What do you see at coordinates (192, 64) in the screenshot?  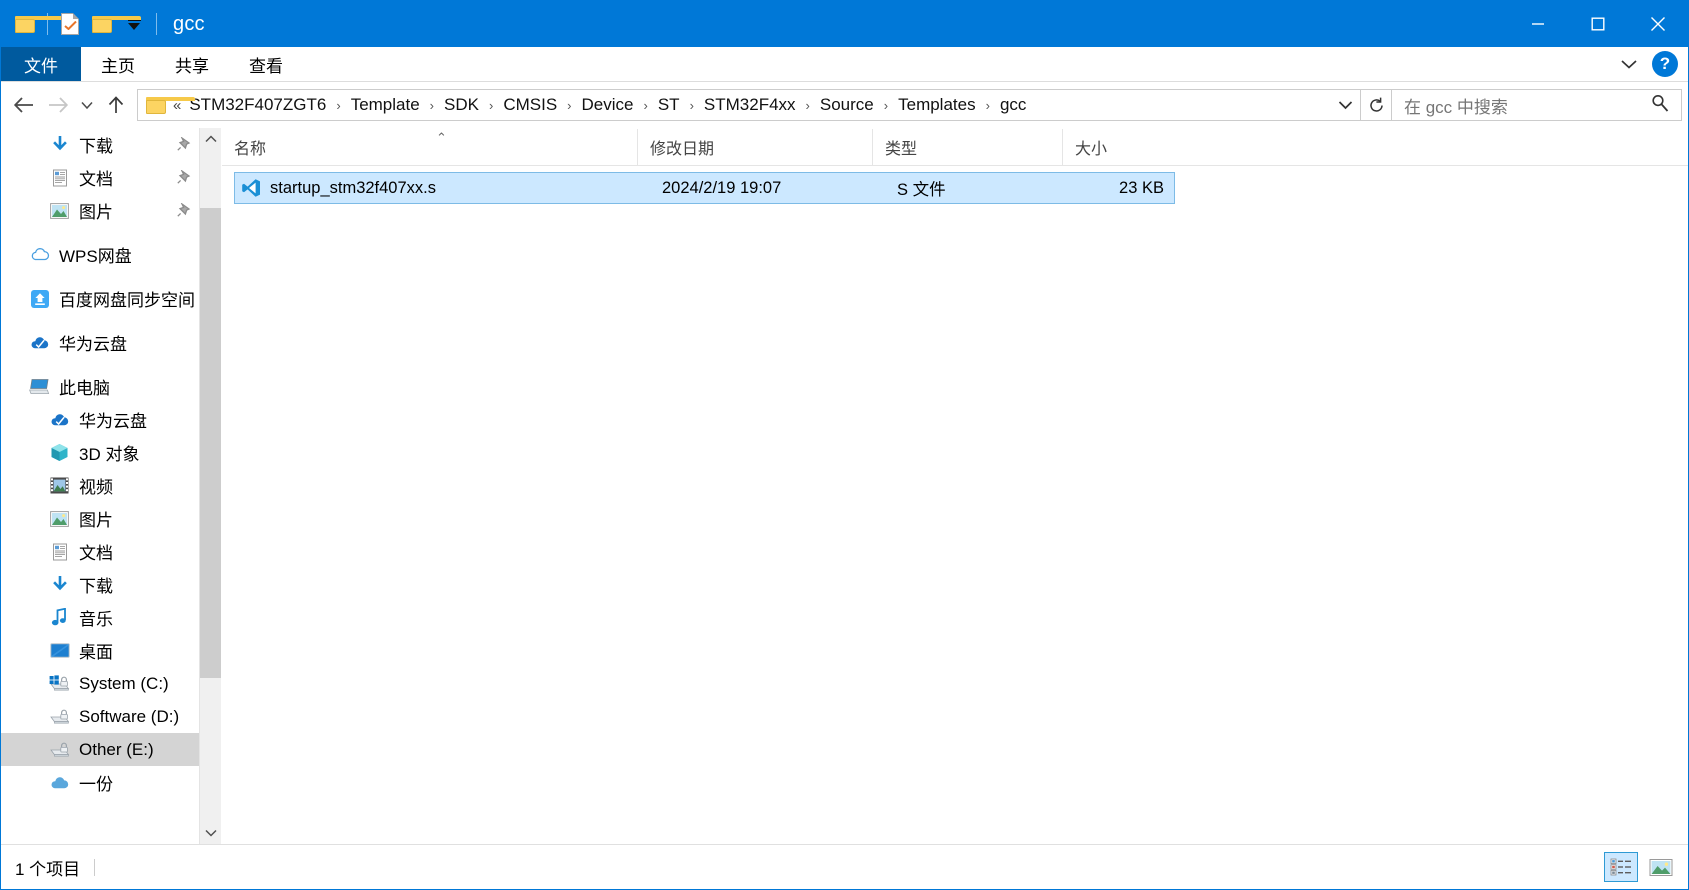 I see `tab-share: 共享` at bounding box center [192, 64].